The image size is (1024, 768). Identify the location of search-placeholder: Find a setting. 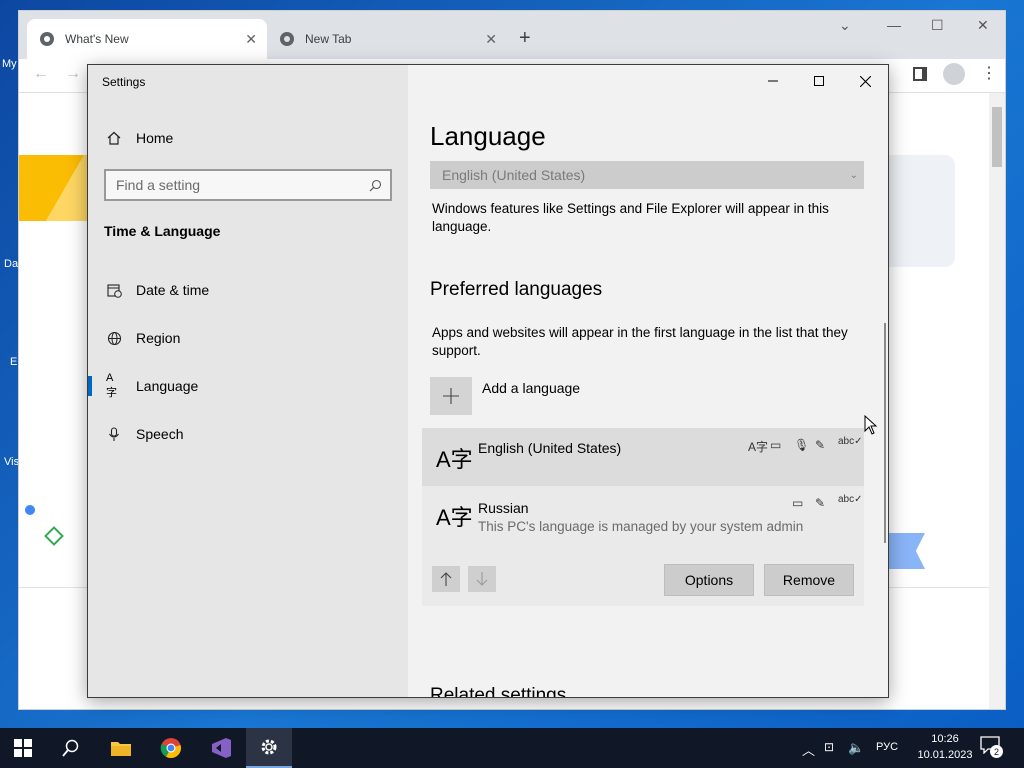
(158, 185).